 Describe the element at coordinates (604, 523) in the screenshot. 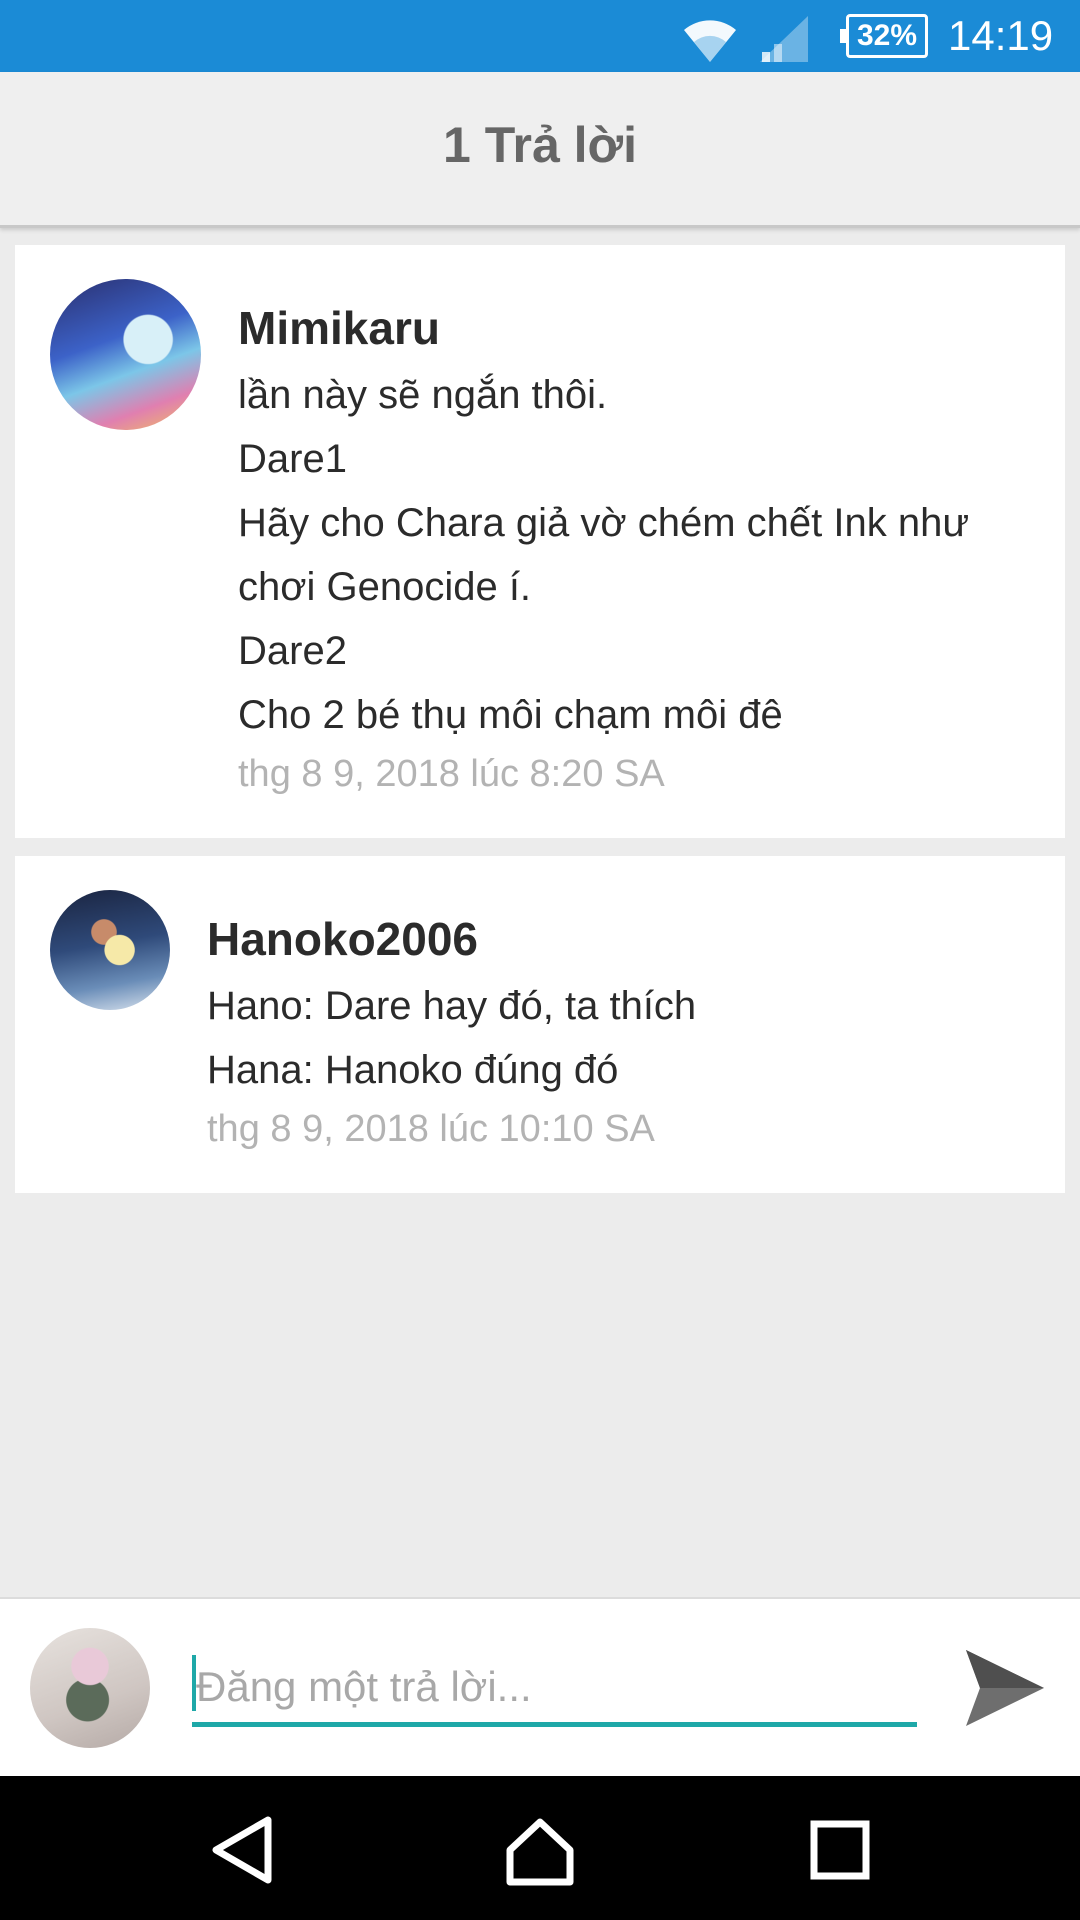

I see `comment-line: Hãy cho Chara giả vờ chém chết Ink như` at that location.